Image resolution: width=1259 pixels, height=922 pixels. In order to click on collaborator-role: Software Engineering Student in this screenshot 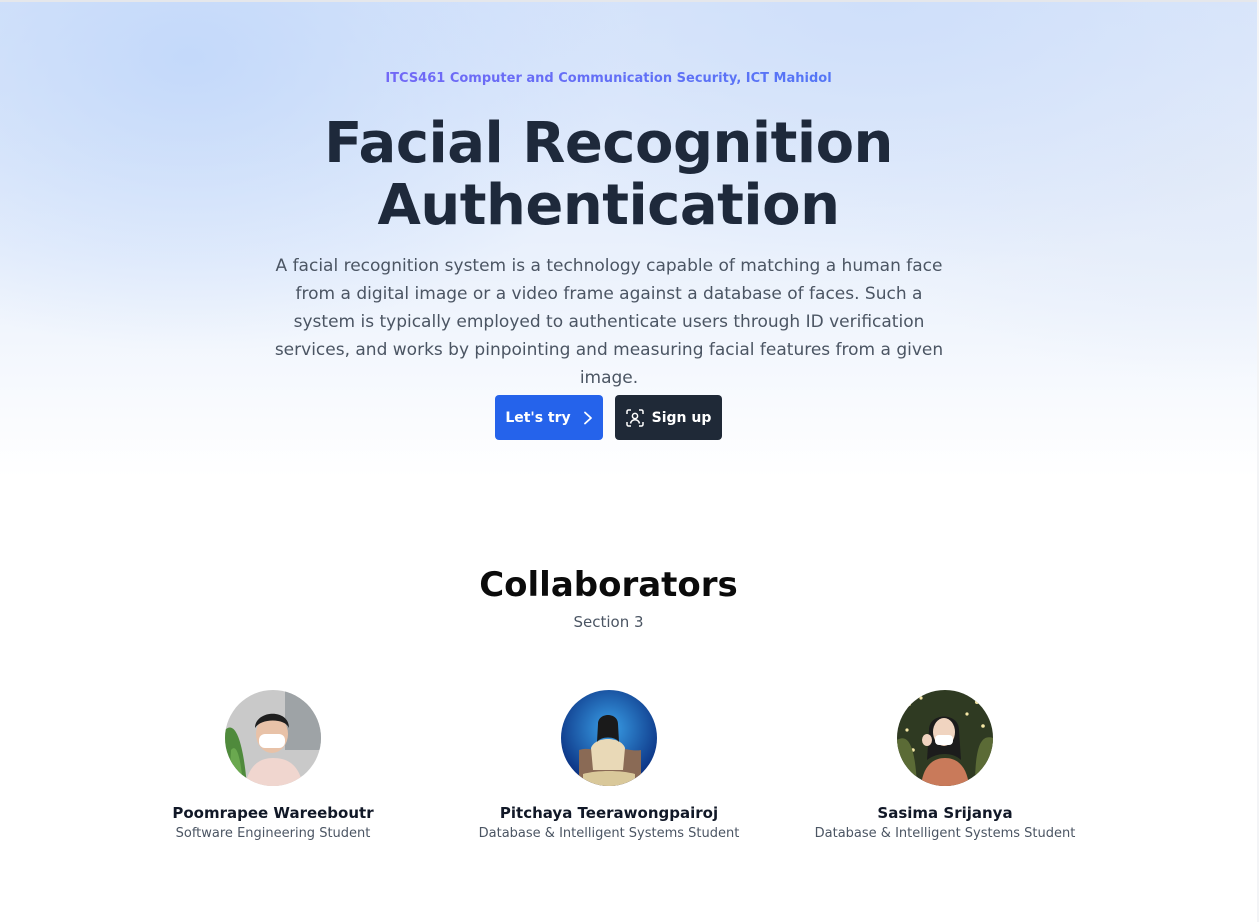, I will do `click(273, 833)`.